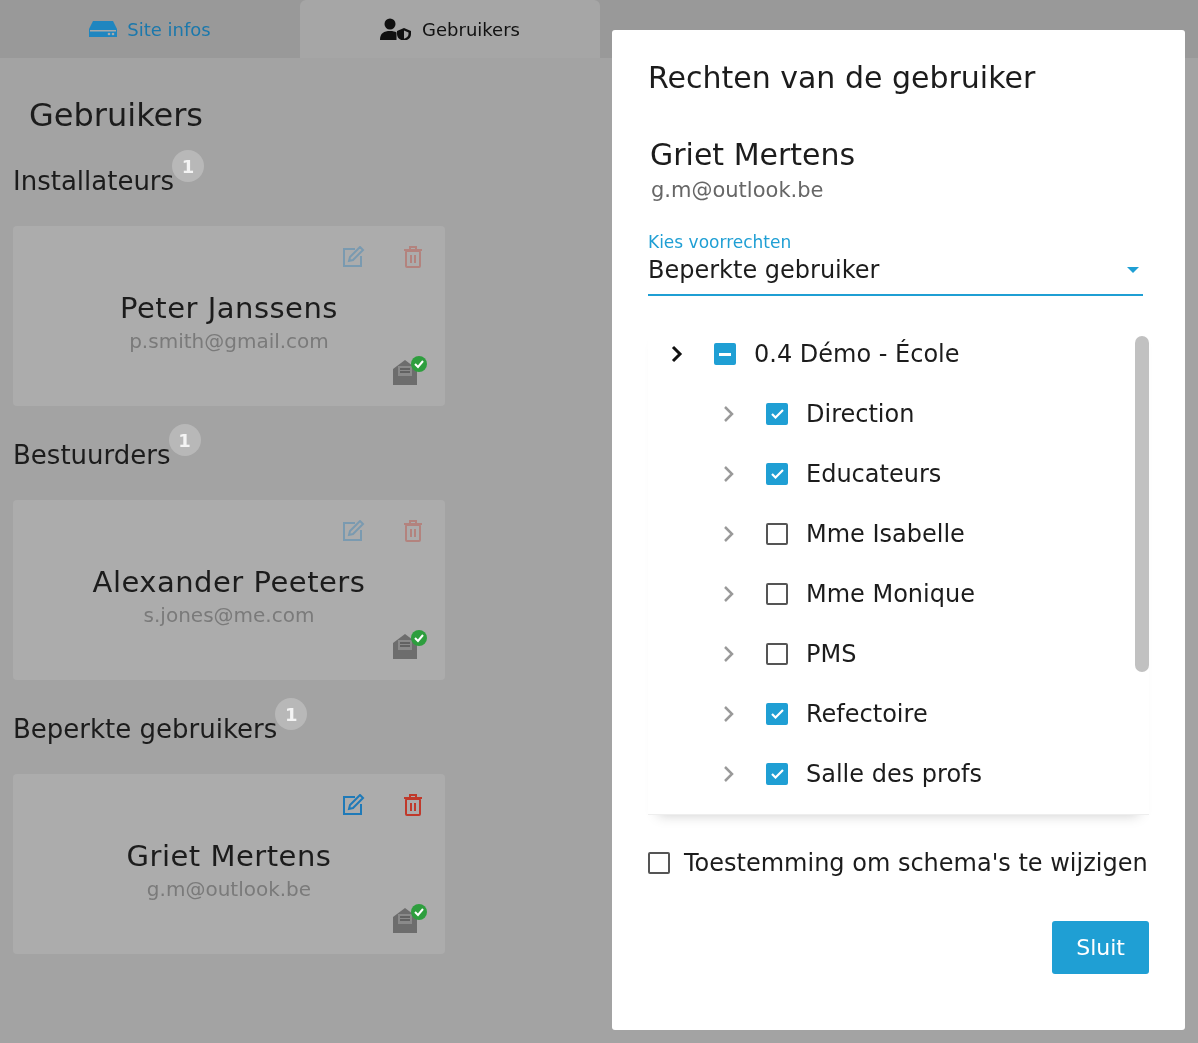 The image size is (1198, 1043). What do you see at coordinates (677, 354) in the screenshot?
I see `chevron-right-icon` at bounding box center [677, 354].